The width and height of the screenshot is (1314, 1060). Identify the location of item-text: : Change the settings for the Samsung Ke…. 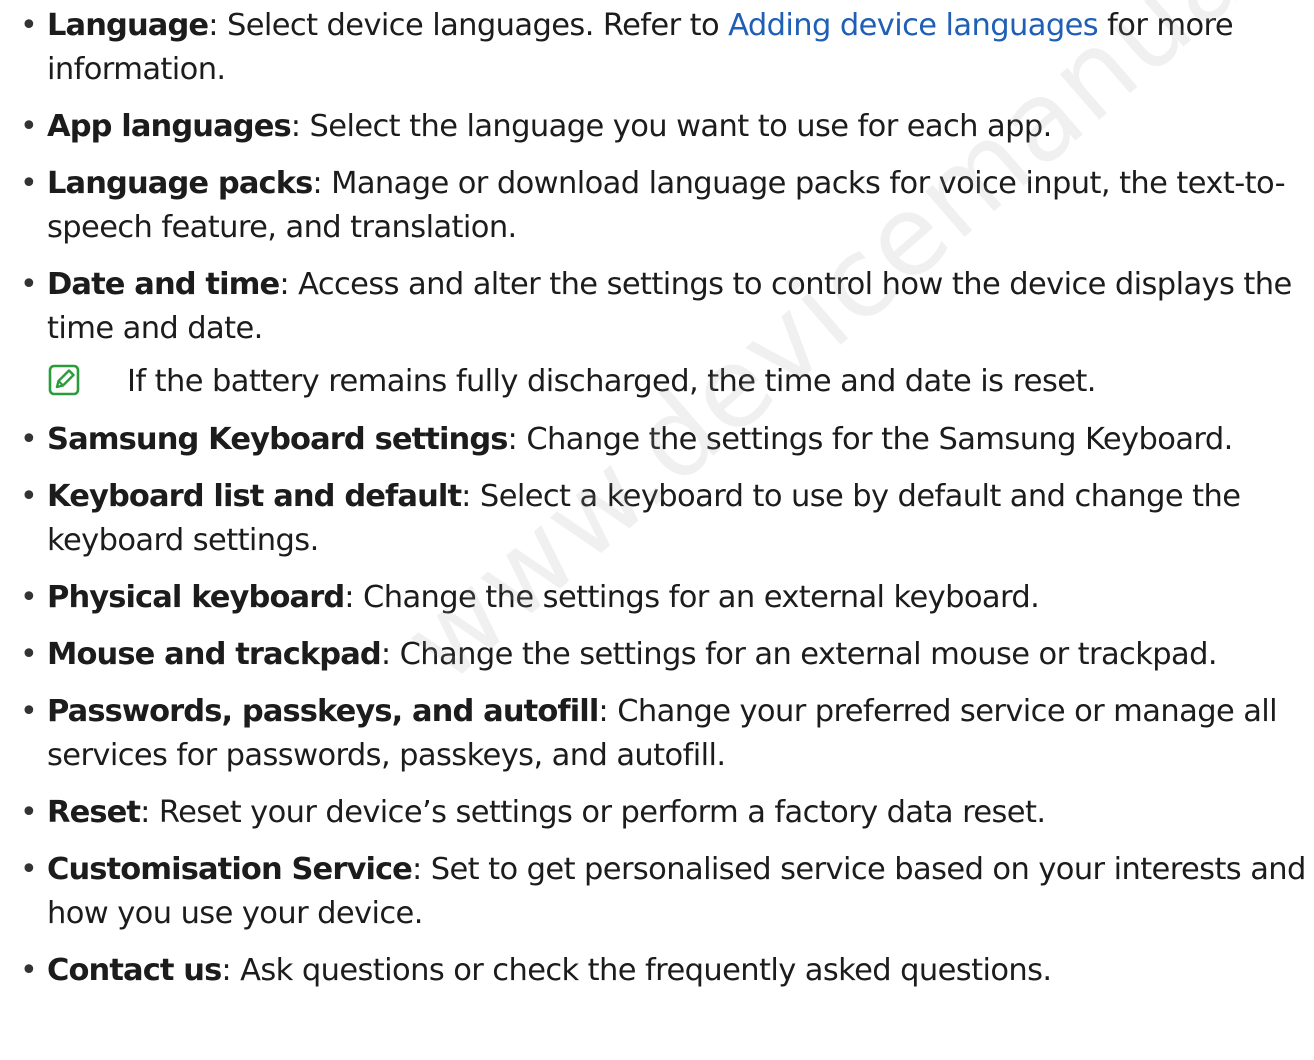
(870, 439).